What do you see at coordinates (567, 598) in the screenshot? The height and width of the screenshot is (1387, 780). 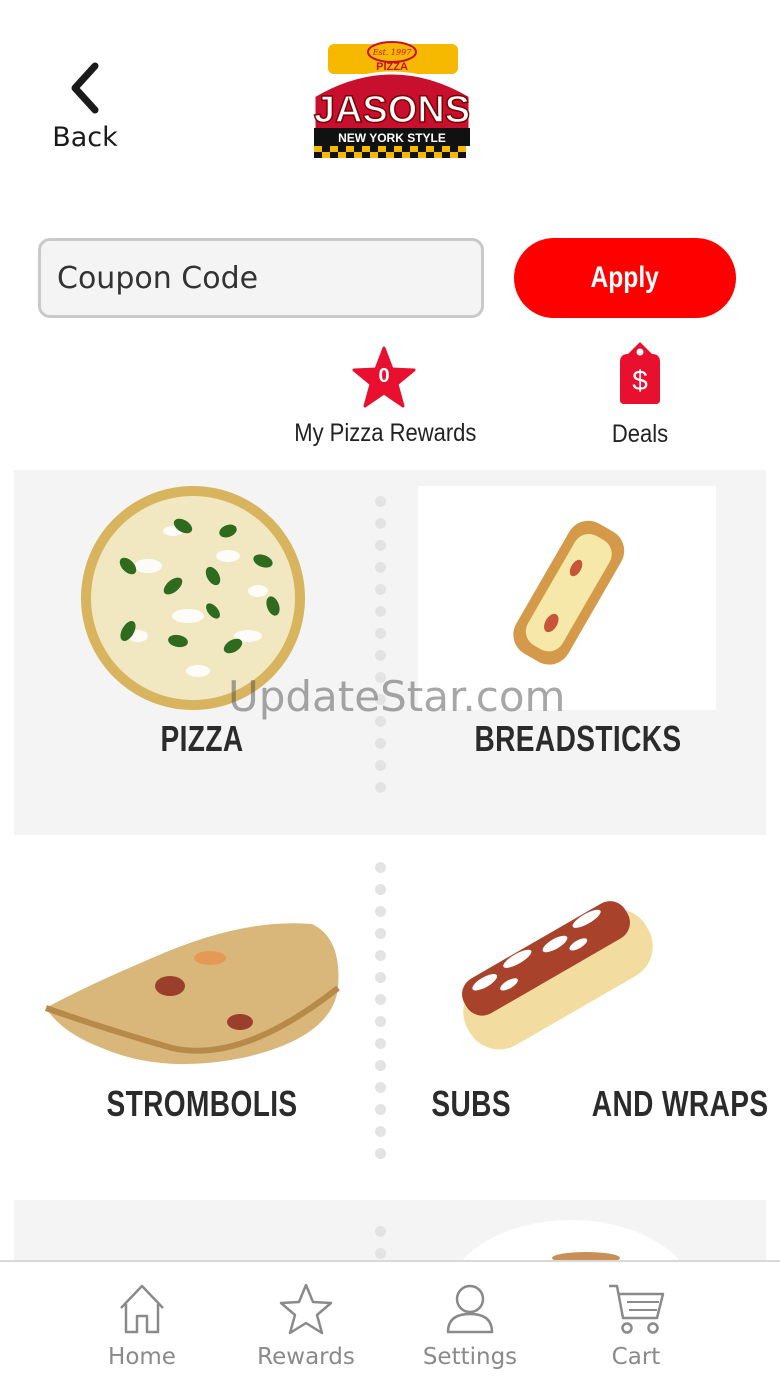 I see `breadsticks-image` at bounding box center [567, 598].